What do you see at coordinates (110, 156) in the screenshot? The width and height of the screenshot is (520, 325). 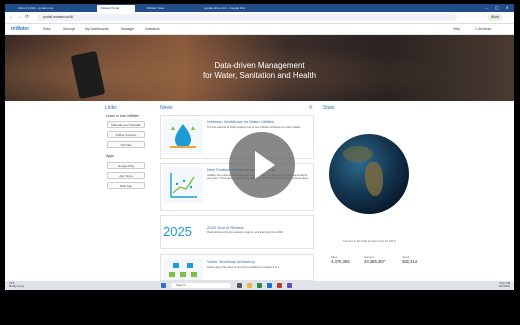 I see `apps-heading: Apps` at bounding box center [110, 156].